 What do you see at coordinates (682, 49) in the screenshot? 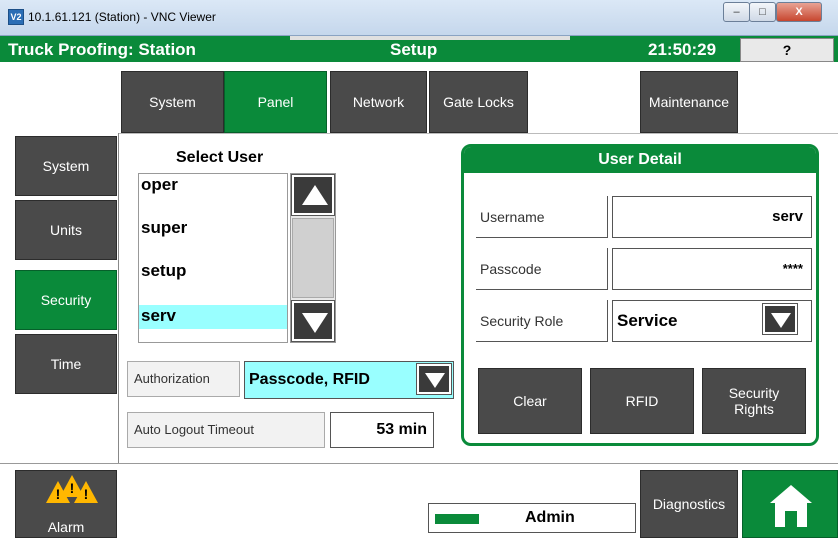
I see `clock: 21:50:29` at bounding box center [682, 49].